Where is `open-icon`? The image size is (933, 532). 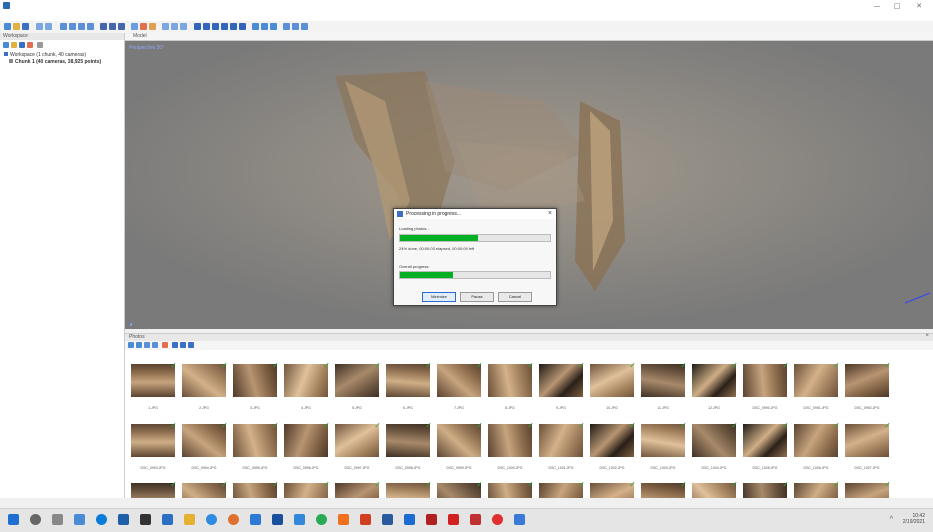
open-icon is located at coordinates (16, 26).